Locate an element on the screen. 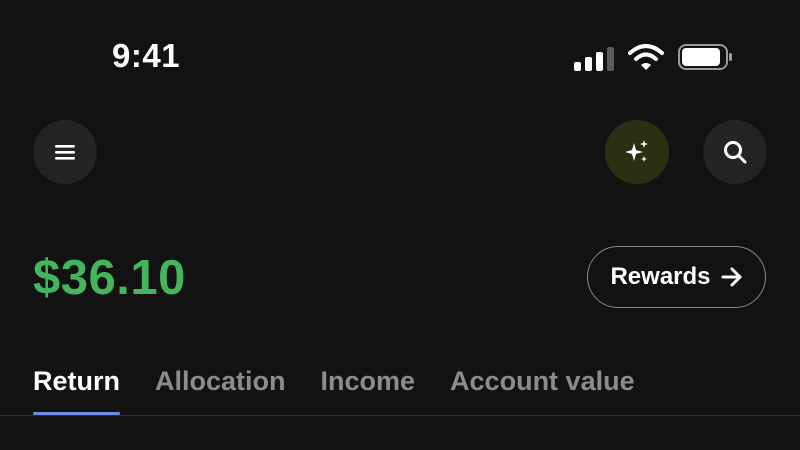 The image size is (800, 450). wifi-icon is located at coordinates (646, 57).